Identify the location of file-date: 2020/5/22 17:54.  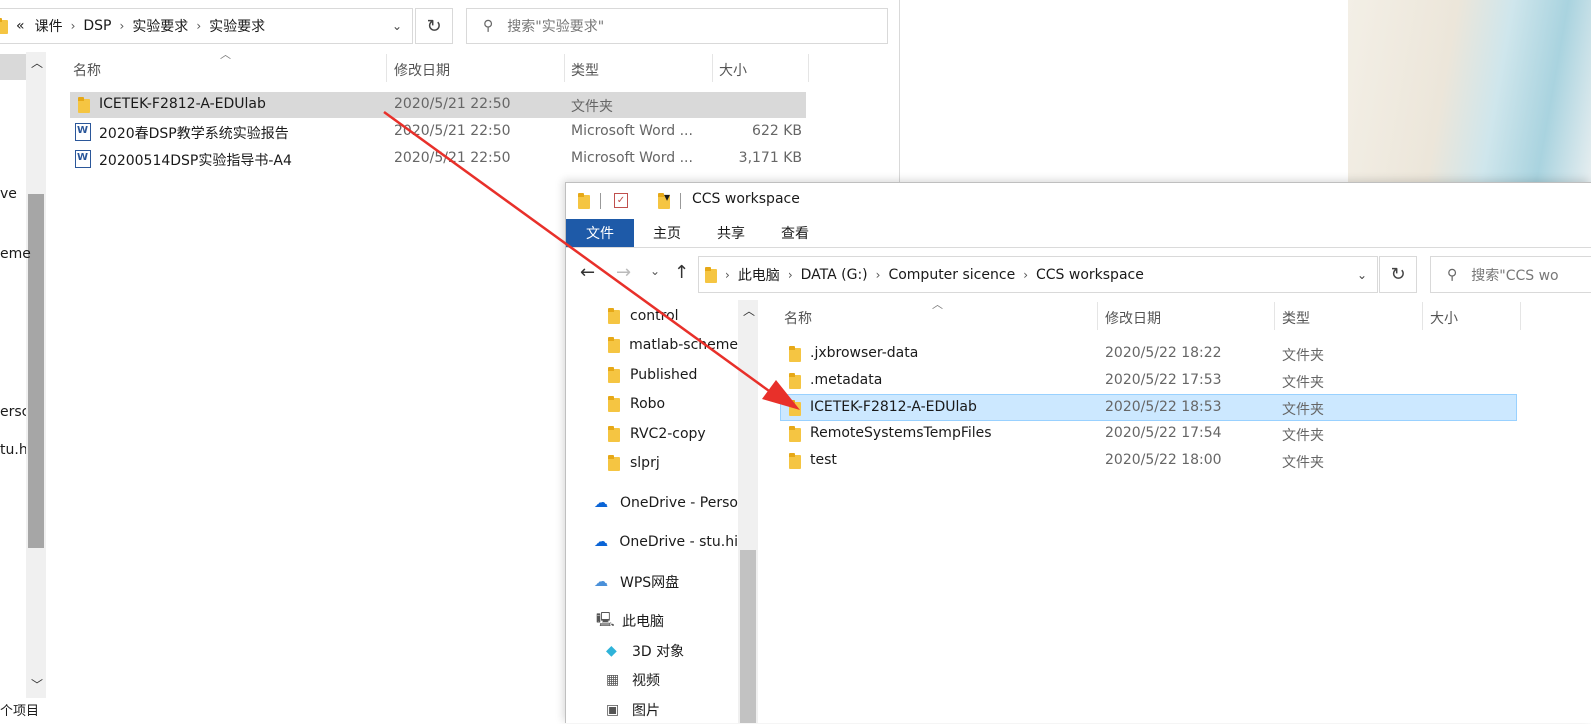
(1163, 433).